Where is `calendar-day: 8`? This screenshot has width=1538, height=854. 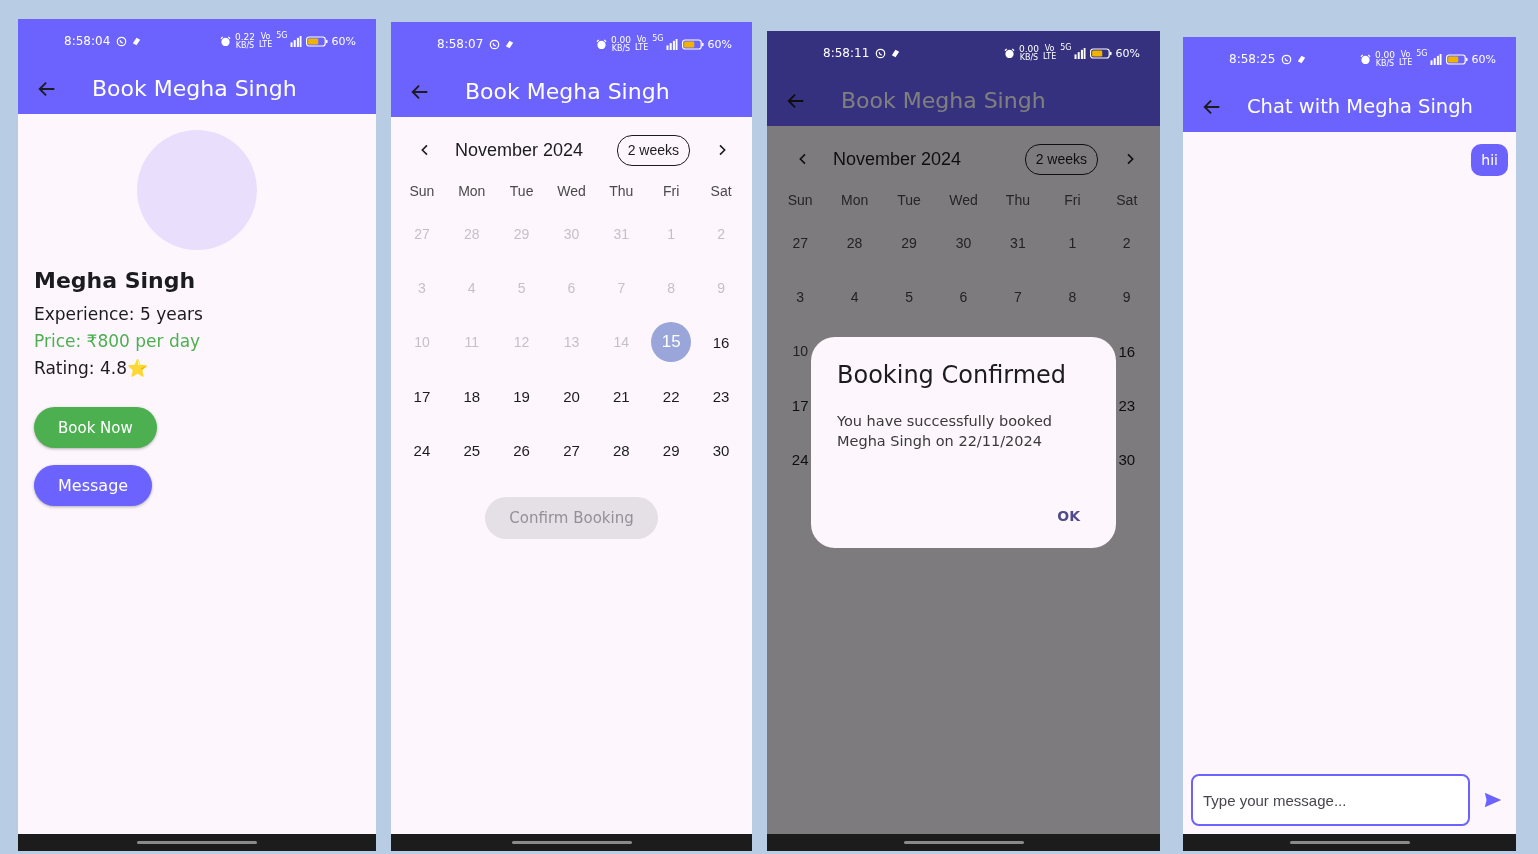 calendar-day: 8 is located at coordinates (1072, 297).